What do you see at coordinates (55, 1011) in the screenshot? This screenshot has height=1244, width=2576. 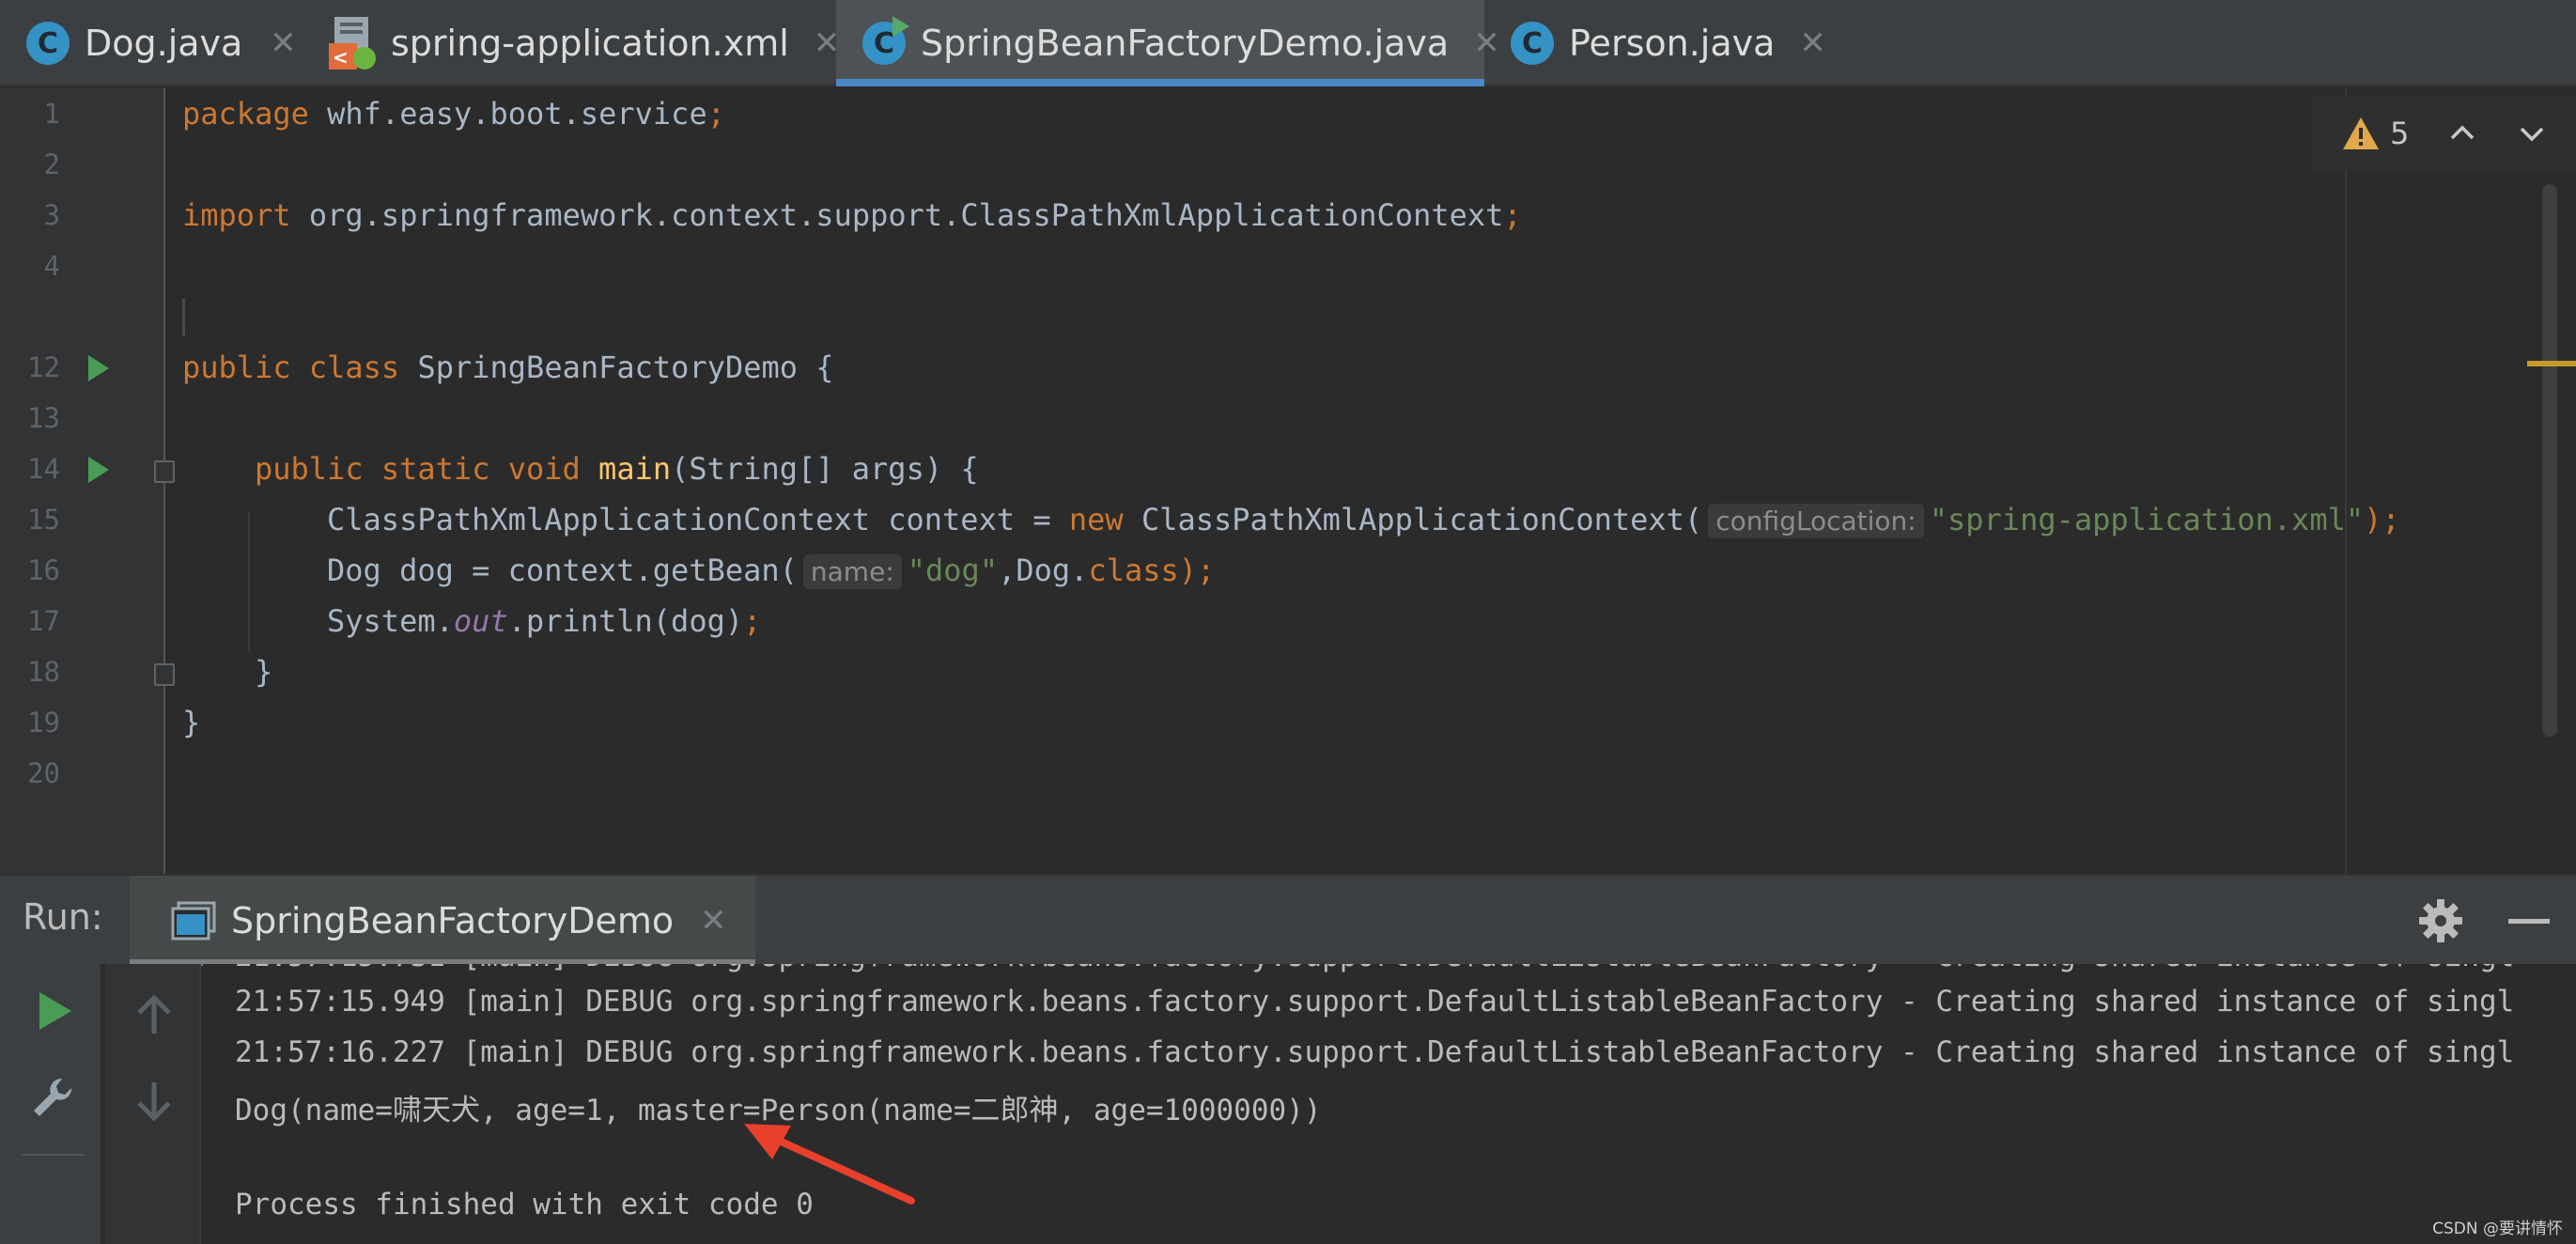 I see `run-icon` at bounding box center [55, 1011].